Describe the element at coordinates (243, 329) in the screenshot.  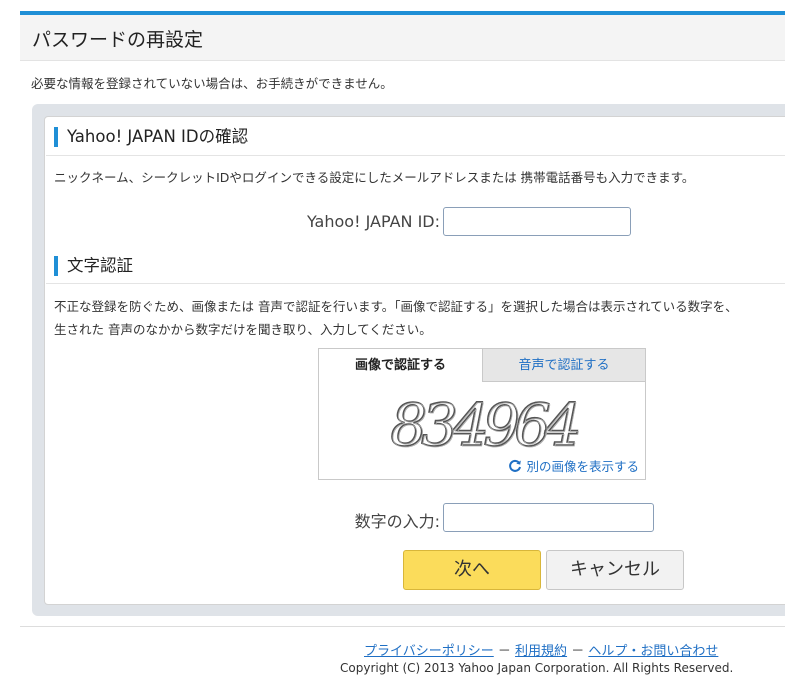
I see `captcha-description-line2: 生された 音声のなかから数字だけを聞き取り、入力してください。` at that location.